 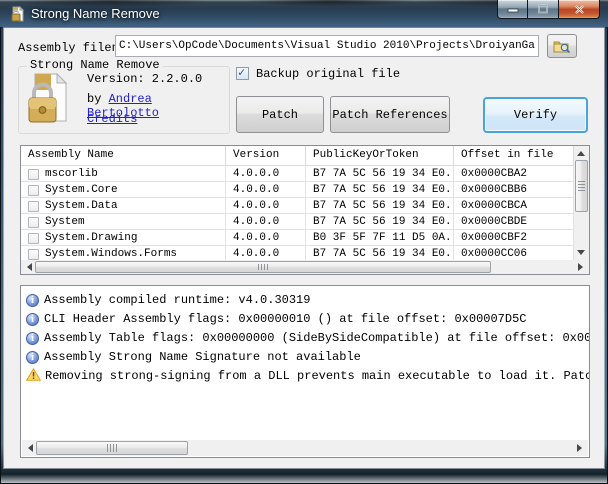 What do you see at coordinates (327, 46) in the screenshot?
I see `assembly-filename-input` at bounding box center [327, 46].